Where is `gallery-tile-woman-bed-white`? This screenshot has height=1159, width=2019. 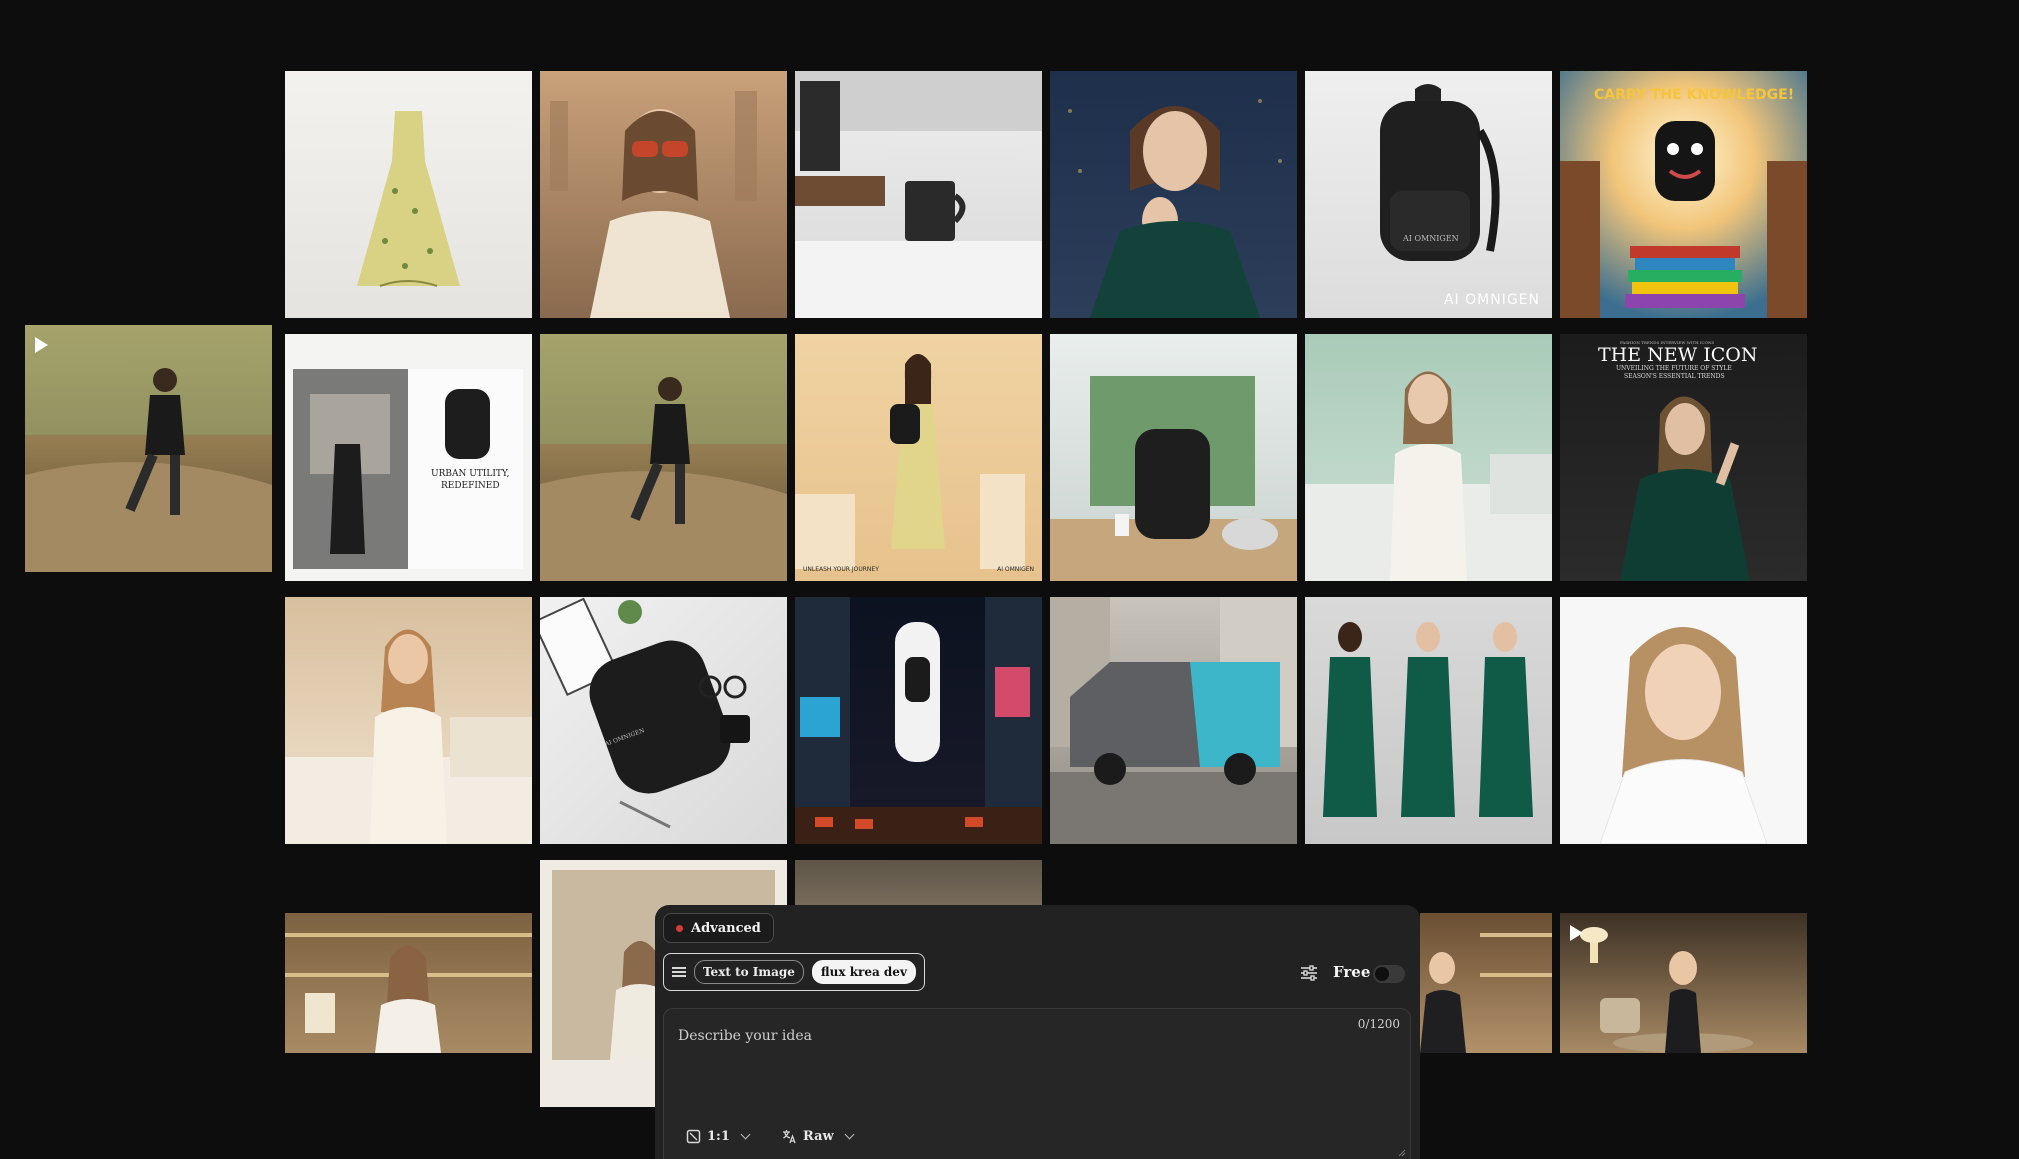 gallery-tile-woman-bed-white is located at coordinates (1428, 457).